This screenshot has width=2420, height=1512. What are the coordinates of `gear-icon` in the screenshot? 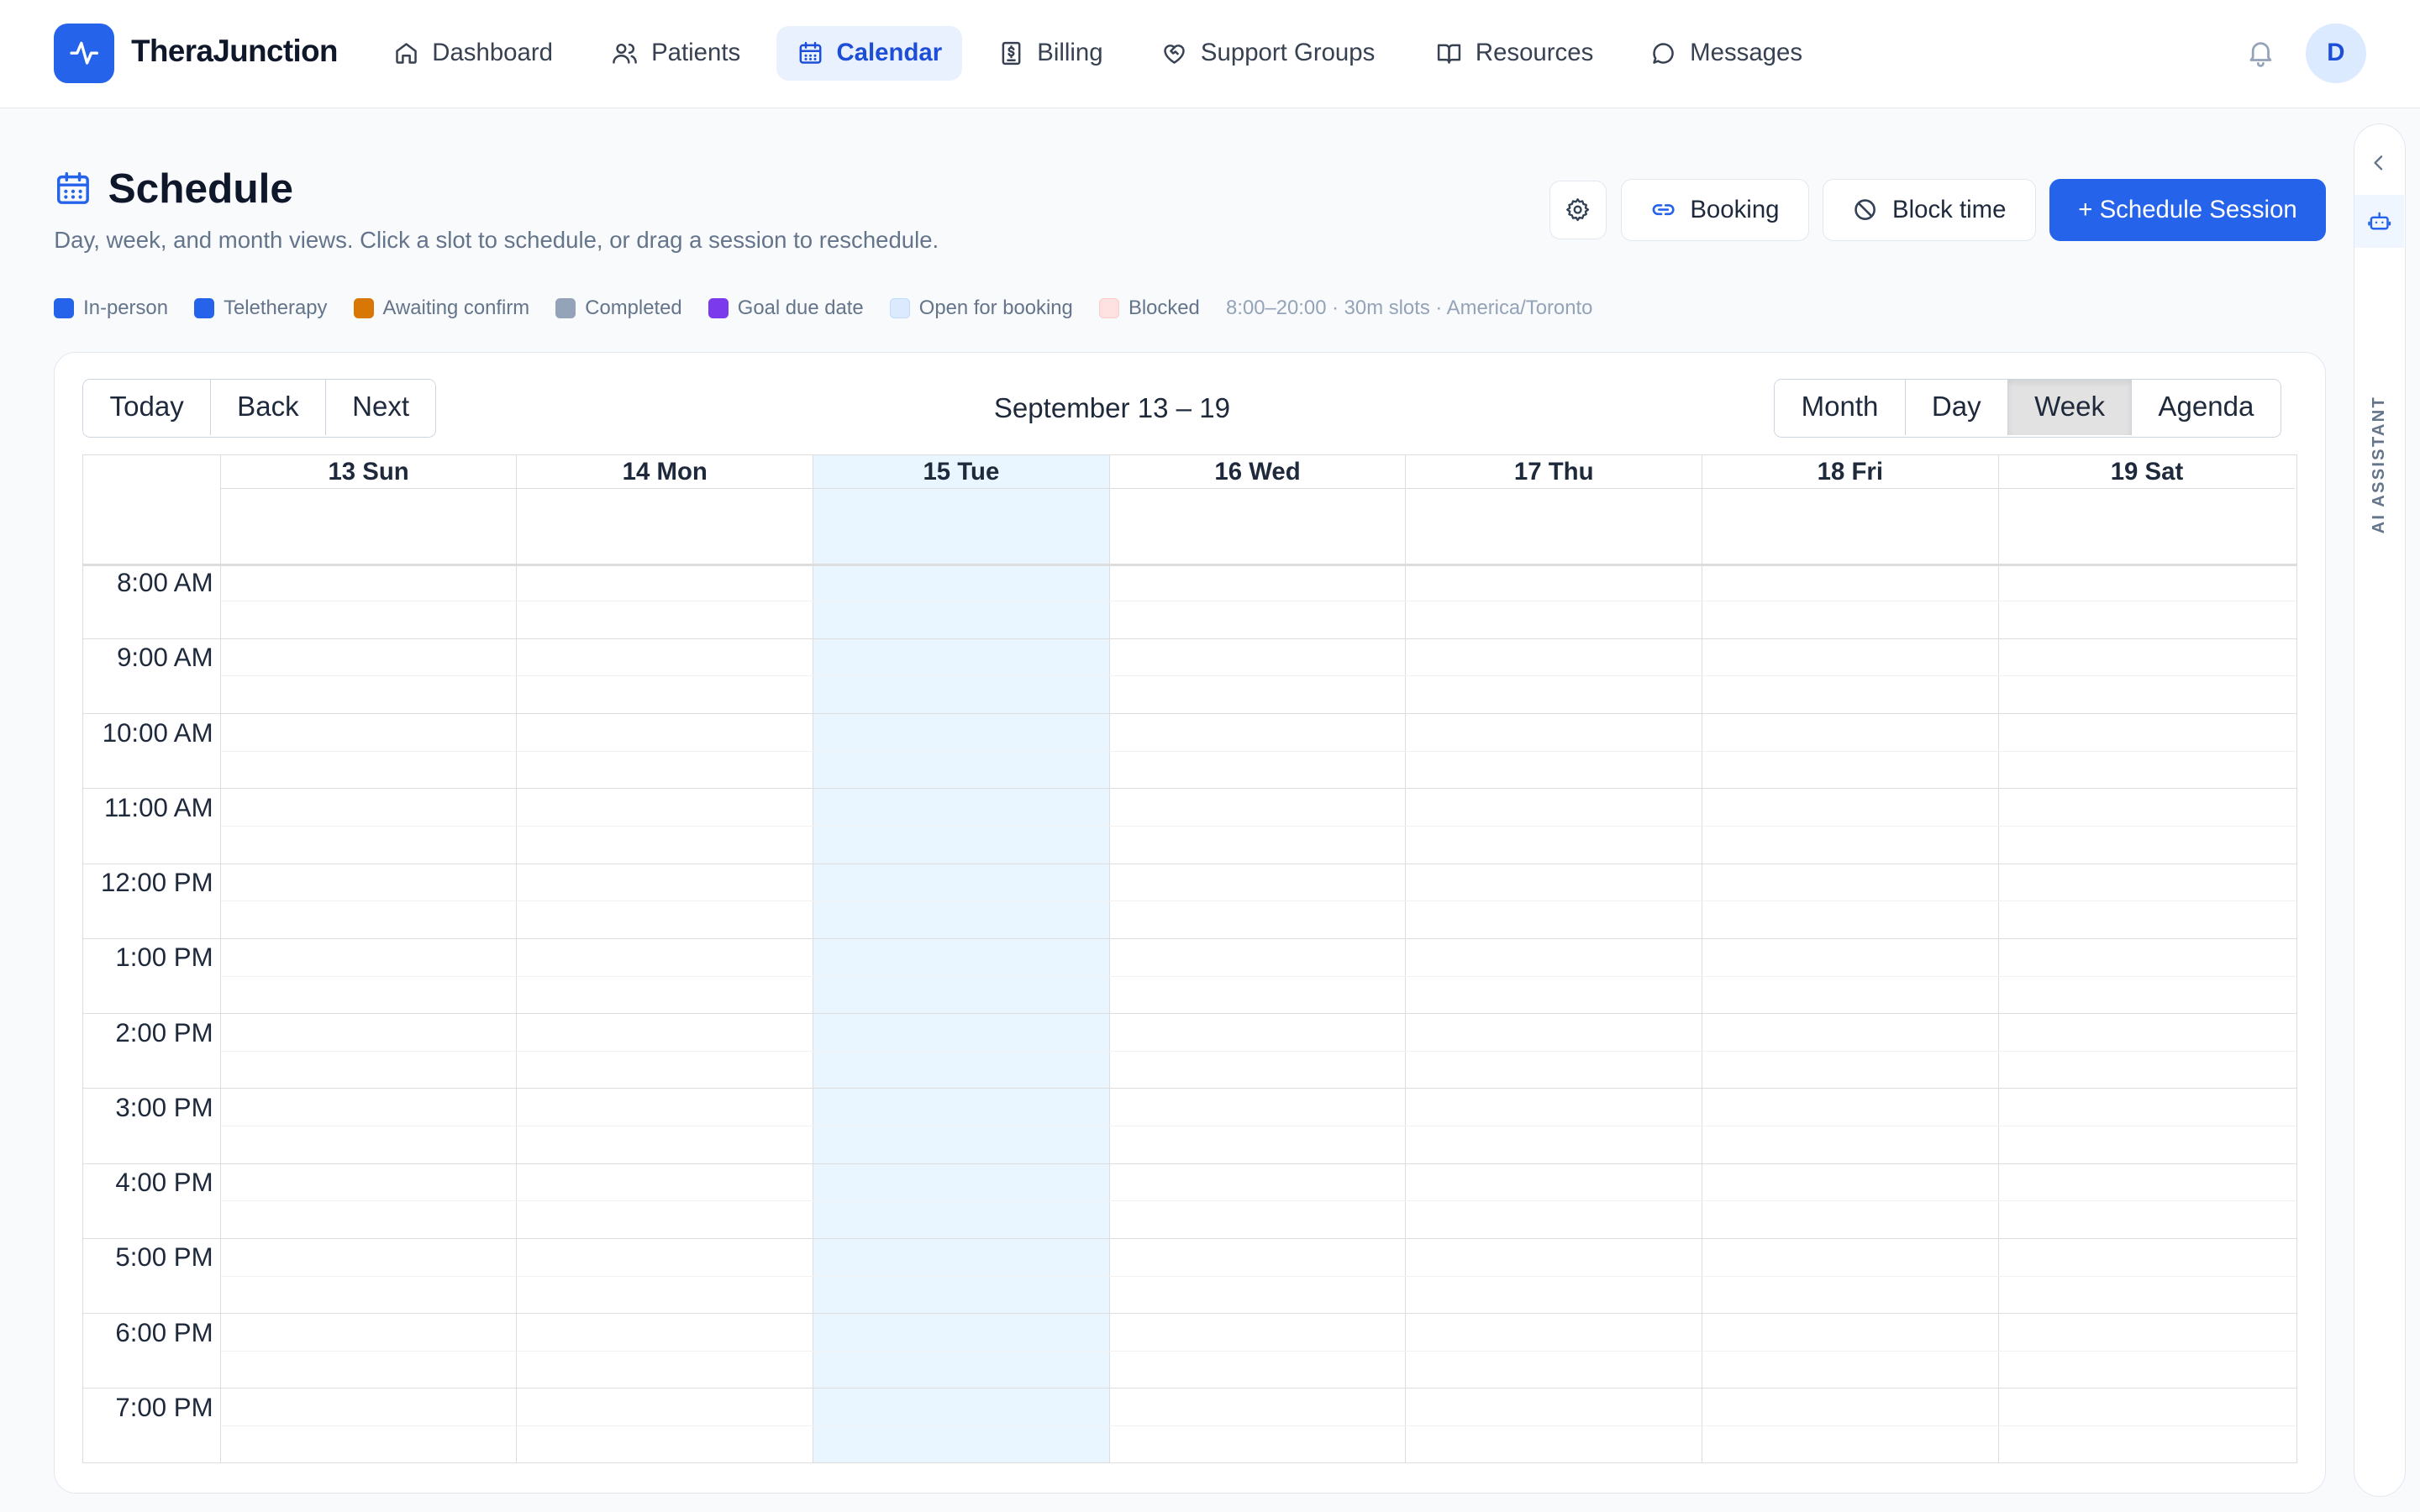 It's located at (1578, 210).